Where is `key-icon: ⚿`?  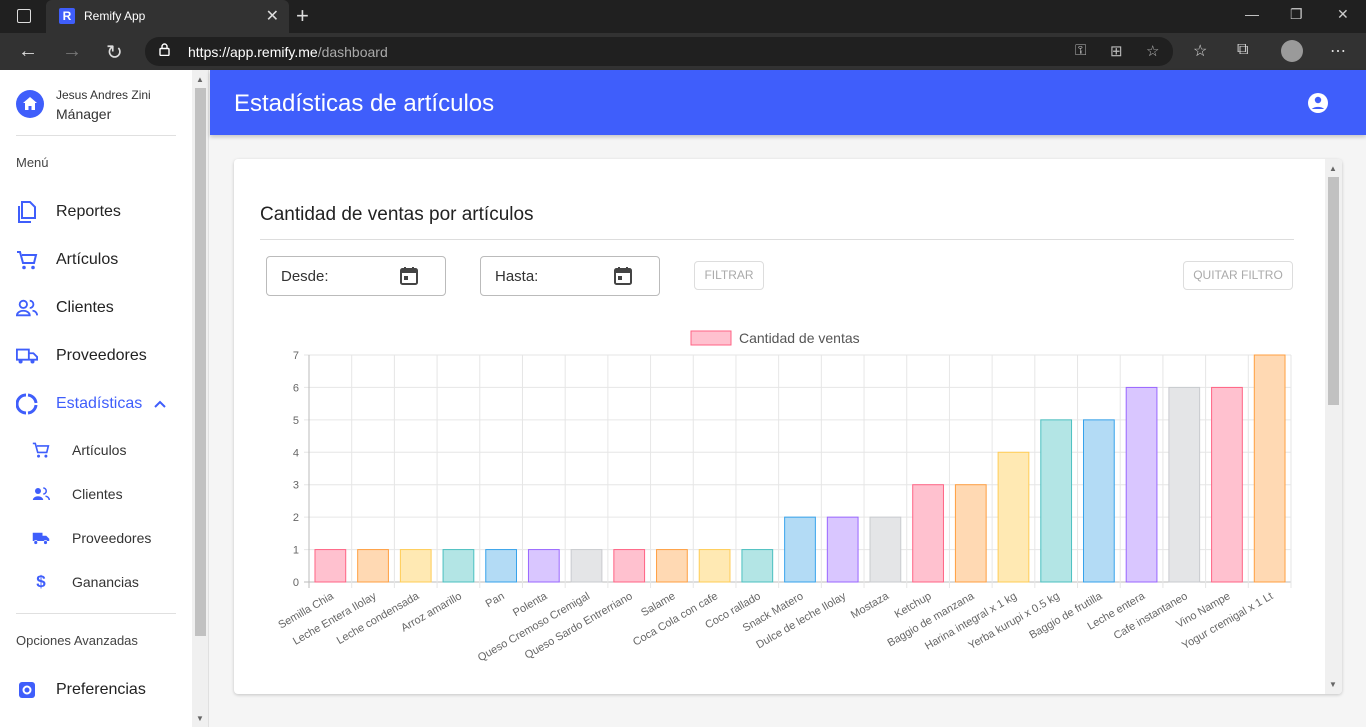
key-icon: ⚿ is located at coordinates (1080, 50).